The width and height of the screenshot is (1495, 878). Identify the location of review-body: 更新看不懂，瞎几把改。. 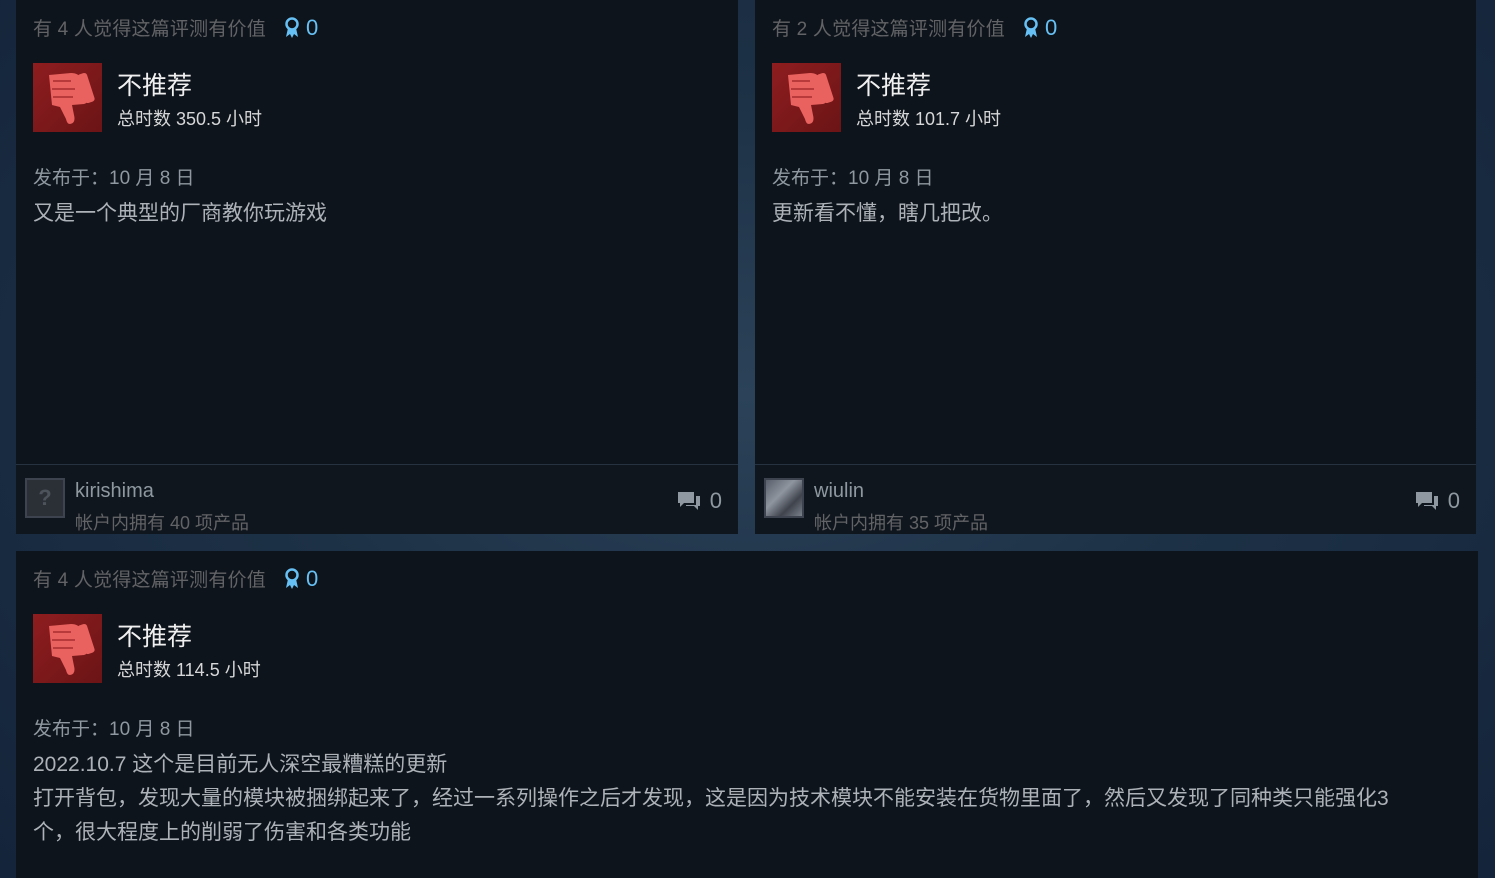
(887, 213).